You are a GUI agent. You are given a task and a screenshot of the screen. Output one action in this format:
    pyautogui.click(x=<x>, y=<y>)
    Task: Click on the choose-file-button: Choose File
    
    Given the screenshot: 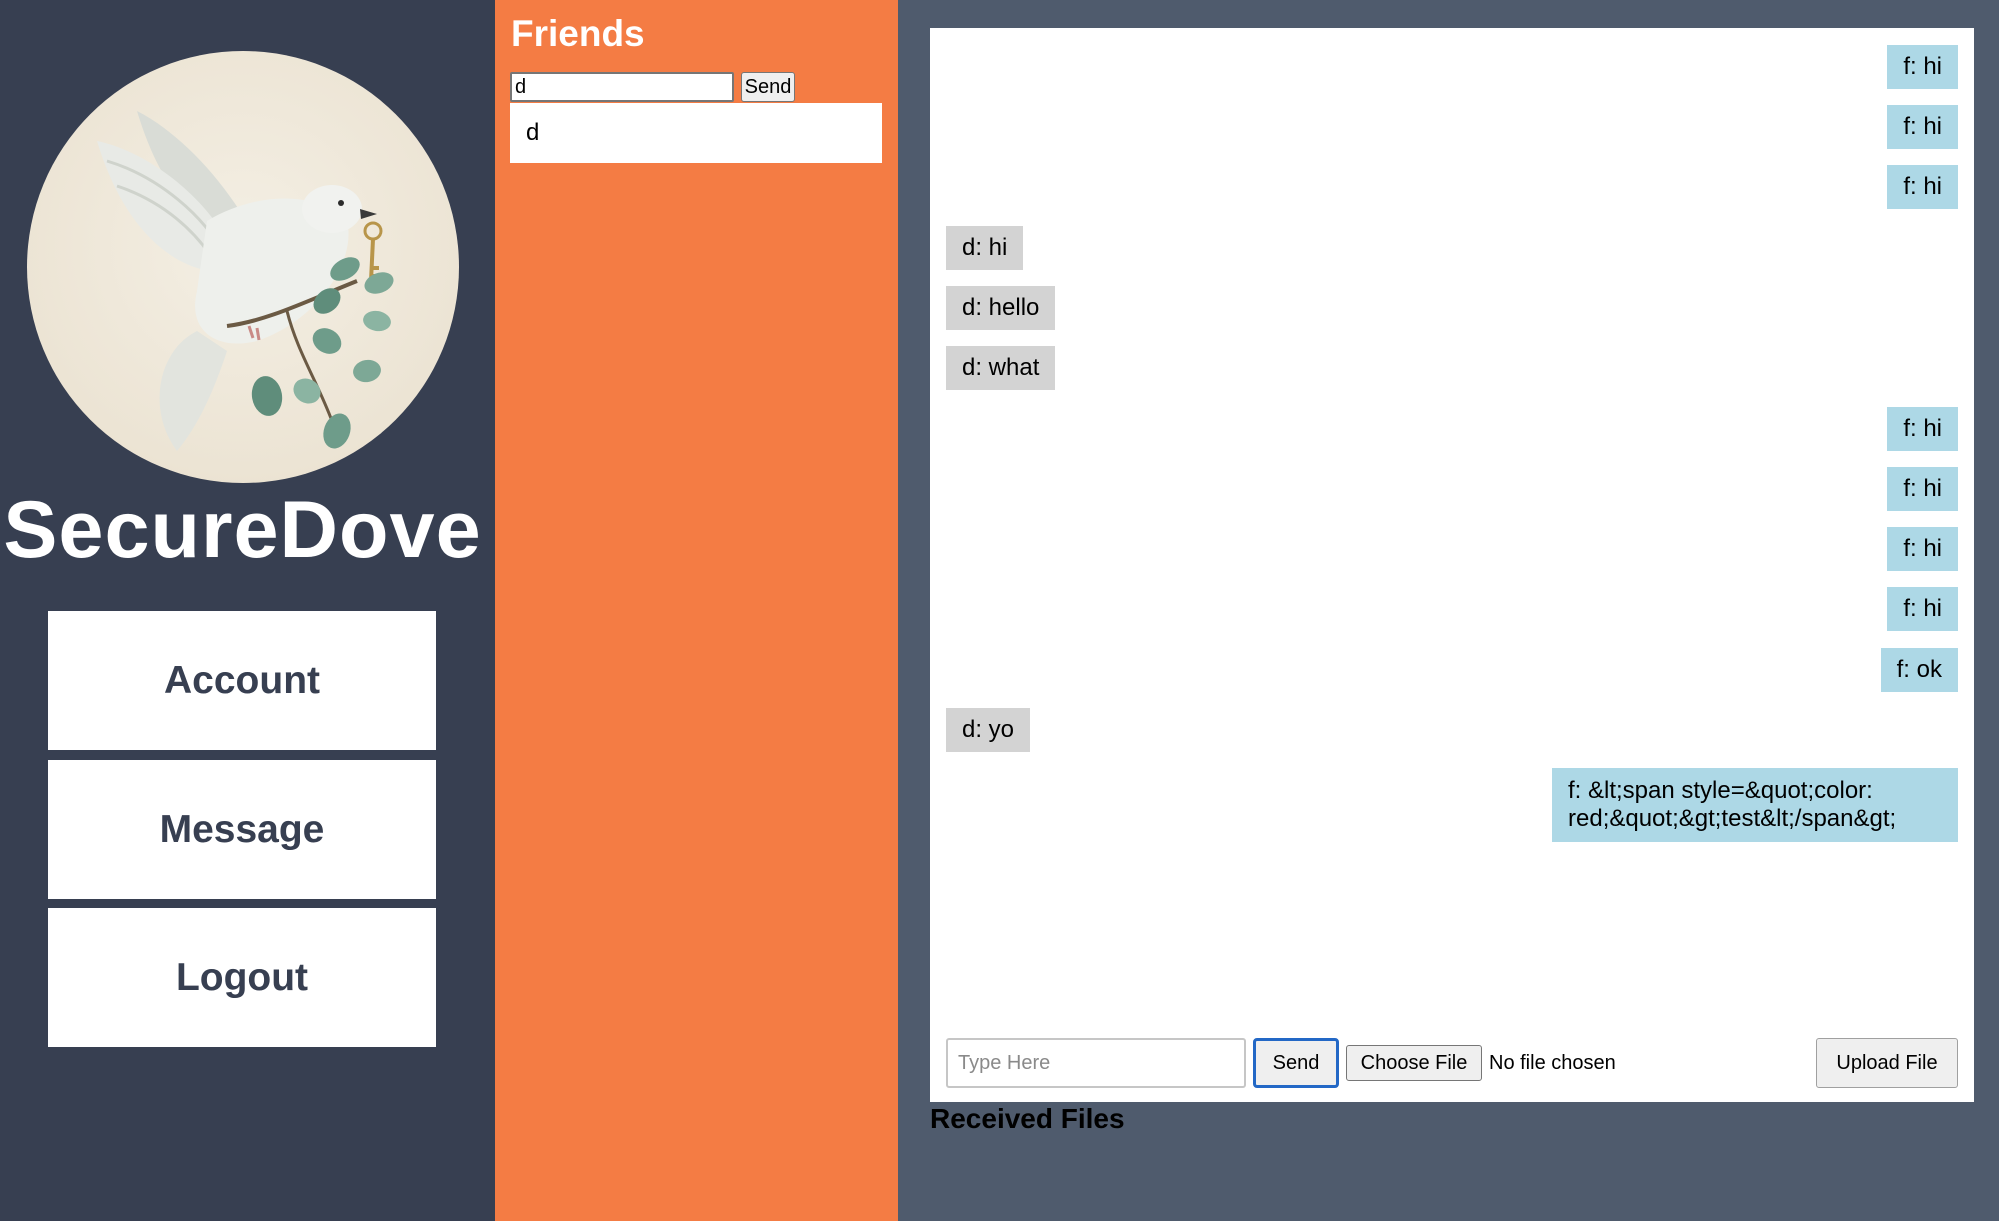 What is the action you would take?
    pyautogui.click(x=1414, y=1063)
    